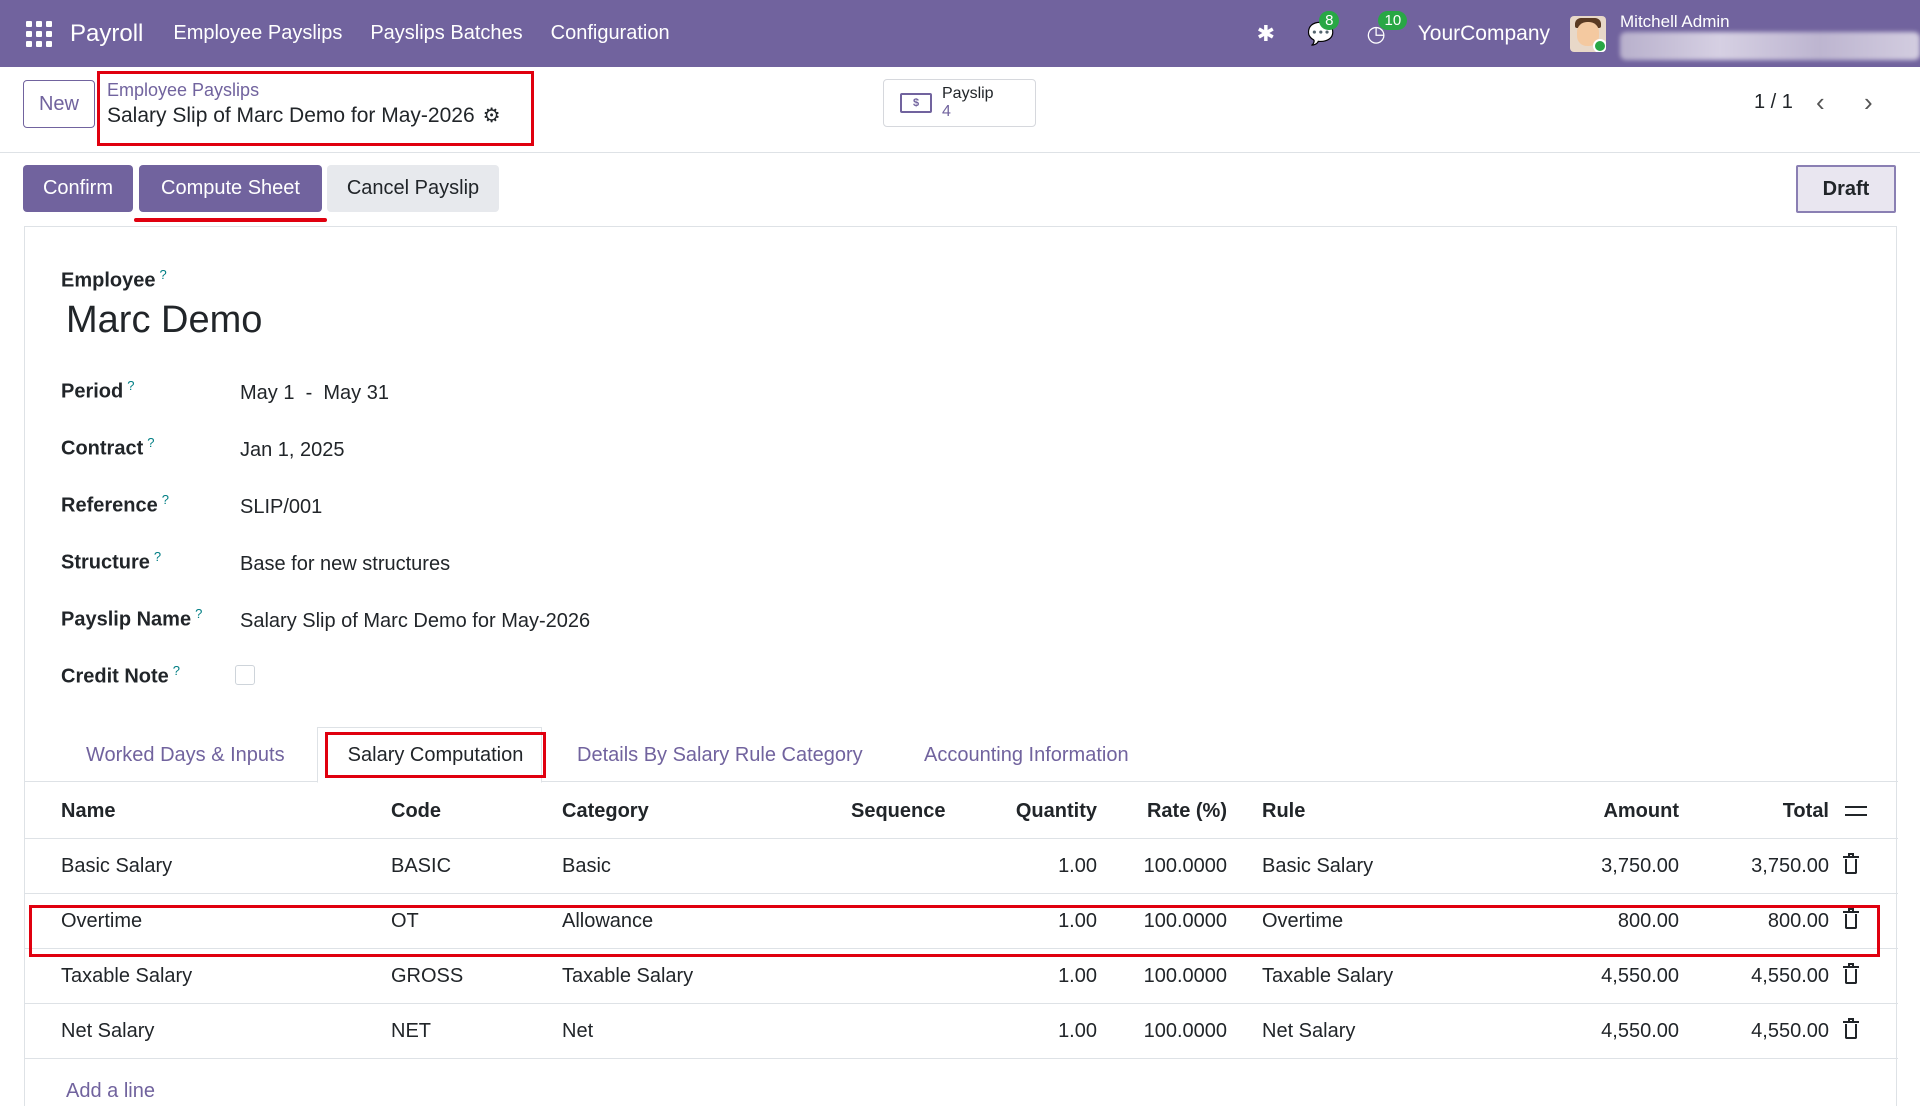 The image size is (1920, 1106). Describe the element at coordinates (586, 866) in the screenshot. I see `cell-category: Basic` at that location.